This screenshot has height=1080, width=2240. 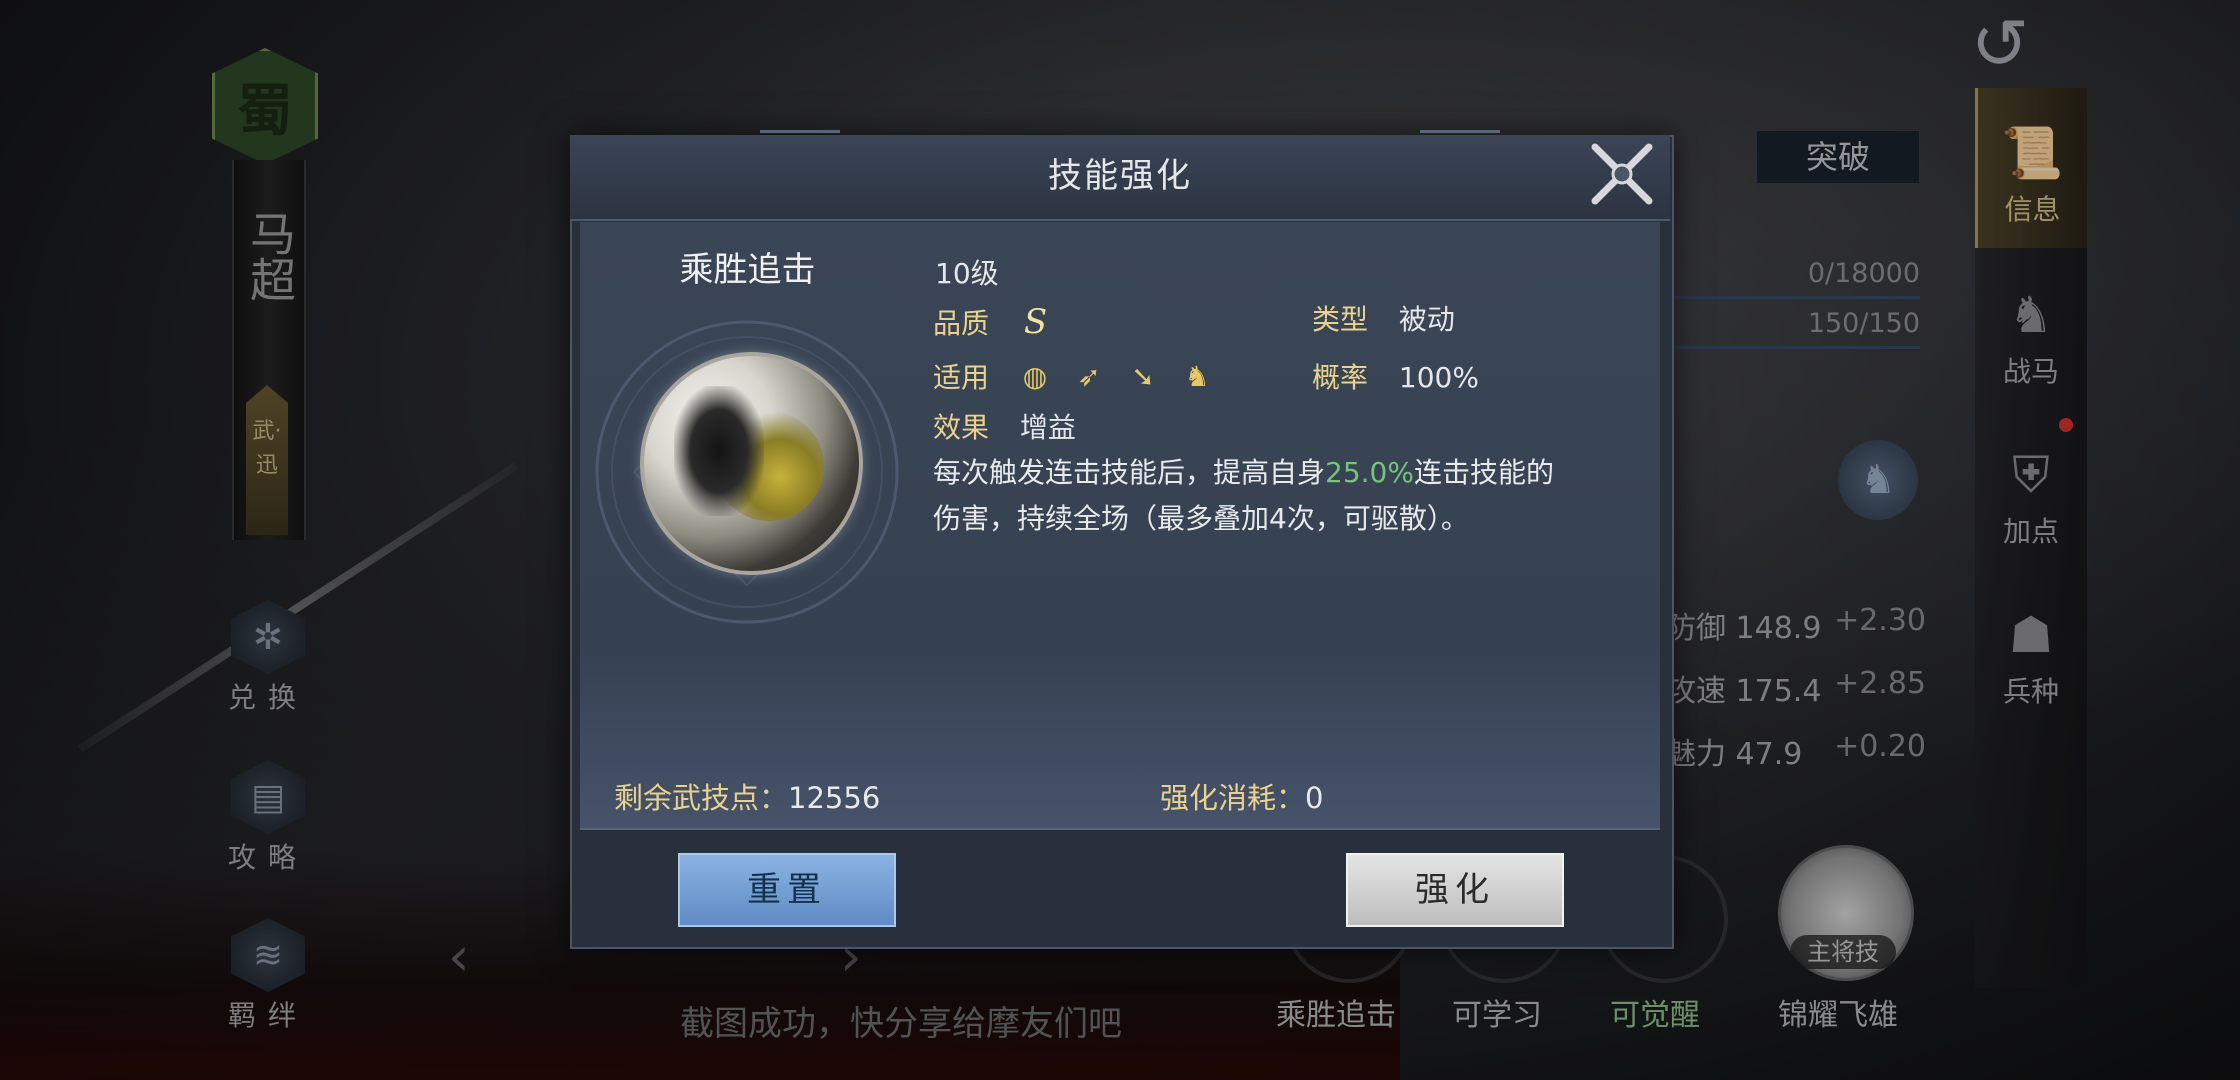 I want to click on type-label: 类型, so click(x=1340, y=319).